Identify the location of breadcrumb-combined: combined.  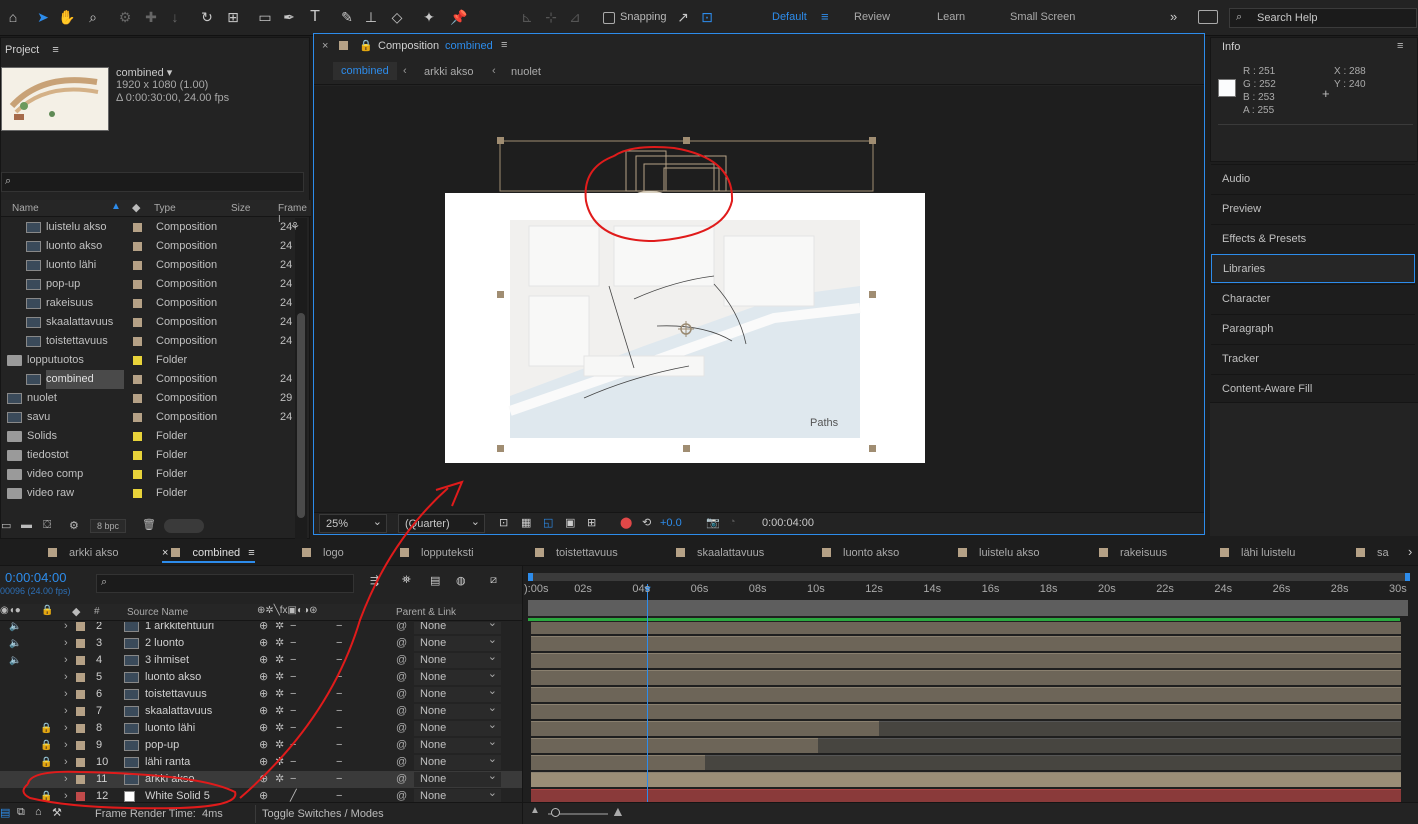
(365, 71).